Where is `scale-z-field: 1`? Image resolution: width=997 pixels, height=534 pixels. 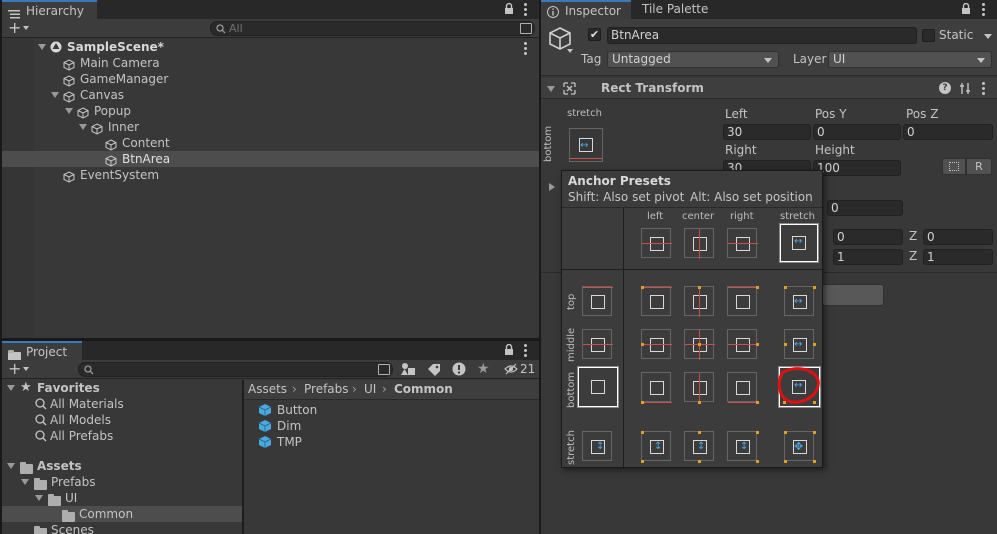
scale-z-field: 1 is located at coordinates (958, 257).